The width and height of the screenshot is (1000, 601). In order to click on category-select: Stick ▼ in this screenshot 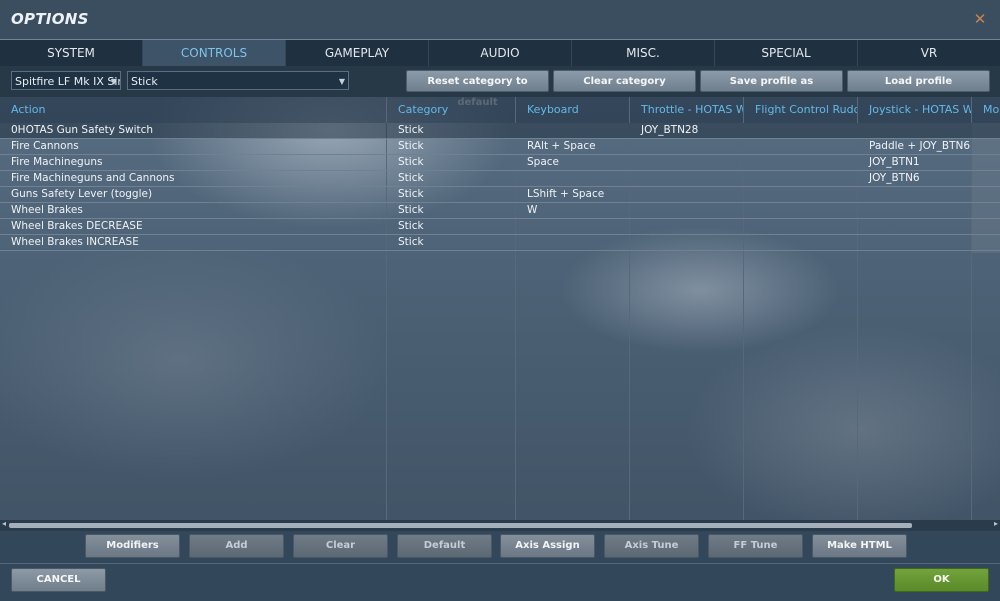, I will do `click(238, 80)`.